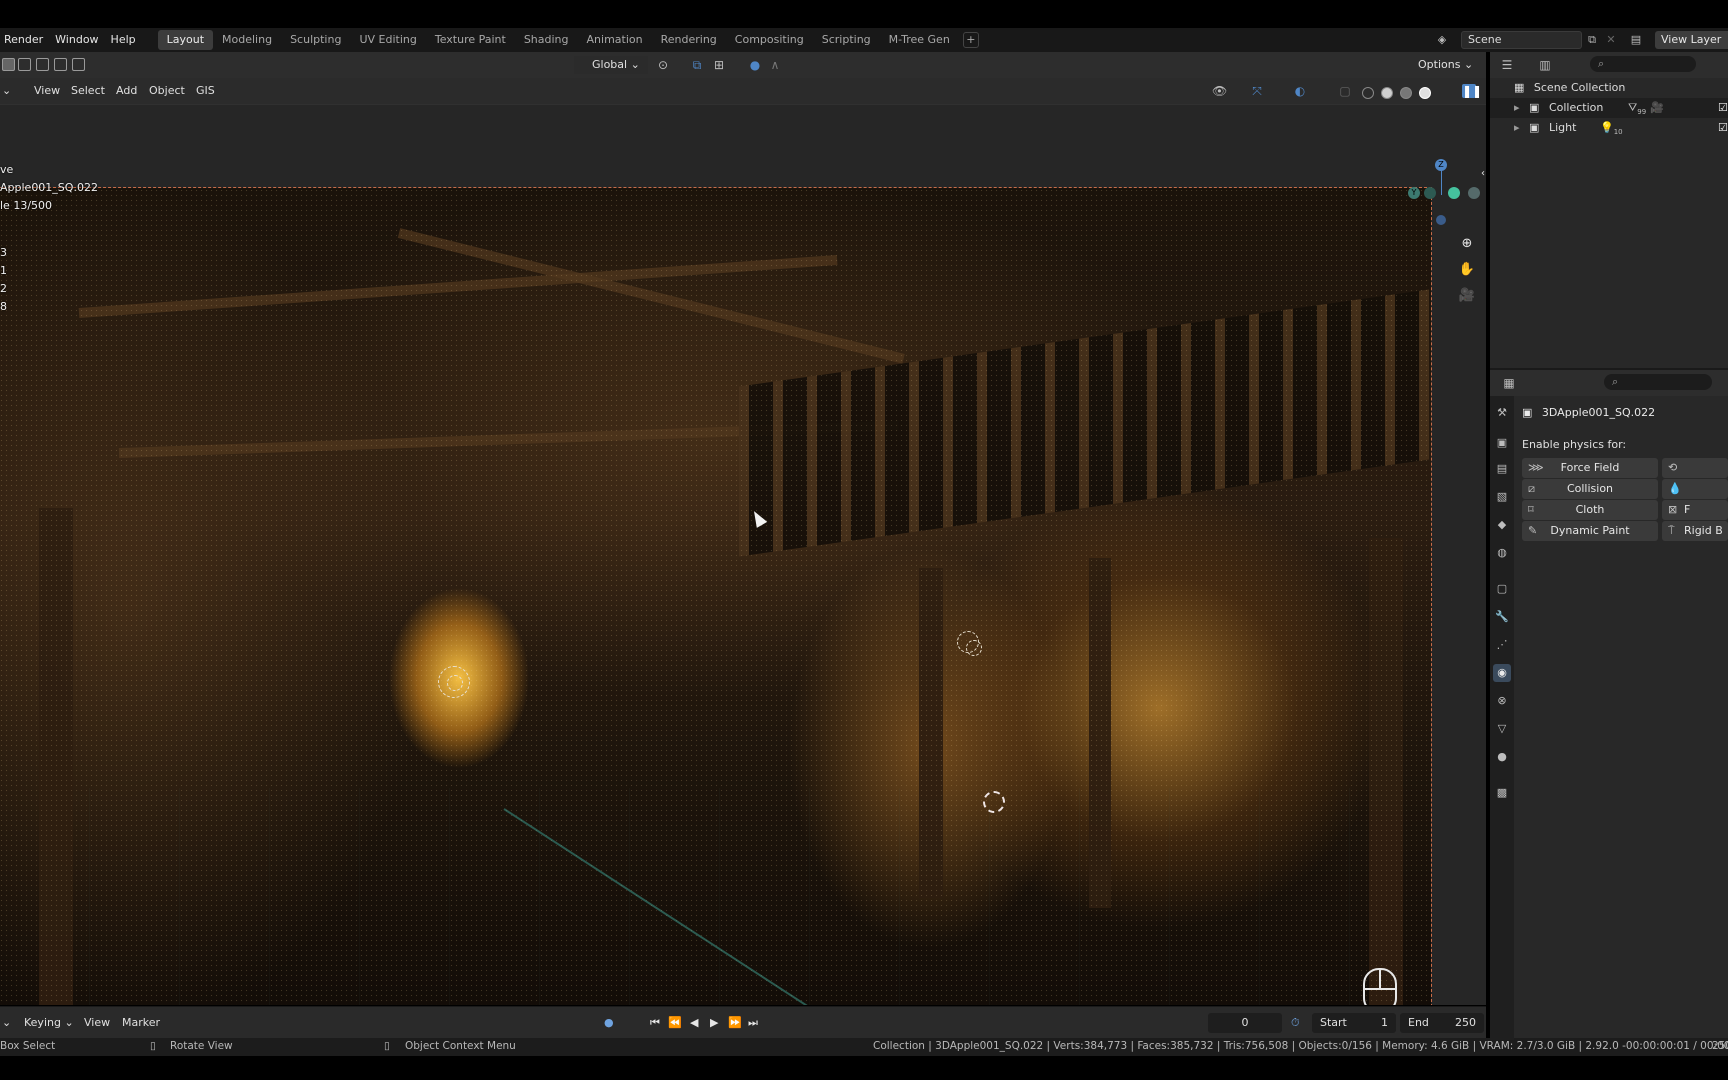 Image resolution: width=1728 pixels, height=1080 pixels. I want to click on physics-tab-icon: ◉, so click(1502, 673).